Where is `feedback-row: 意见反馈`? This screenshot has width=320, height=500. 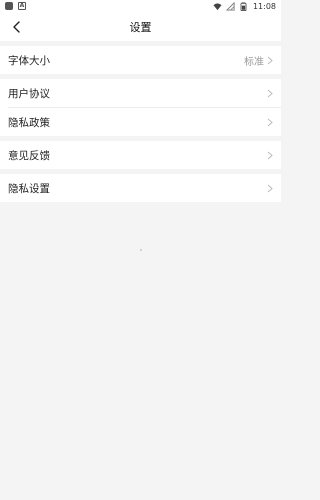 feedback-row: 意见反馈 is located at coordinates (140, 155).